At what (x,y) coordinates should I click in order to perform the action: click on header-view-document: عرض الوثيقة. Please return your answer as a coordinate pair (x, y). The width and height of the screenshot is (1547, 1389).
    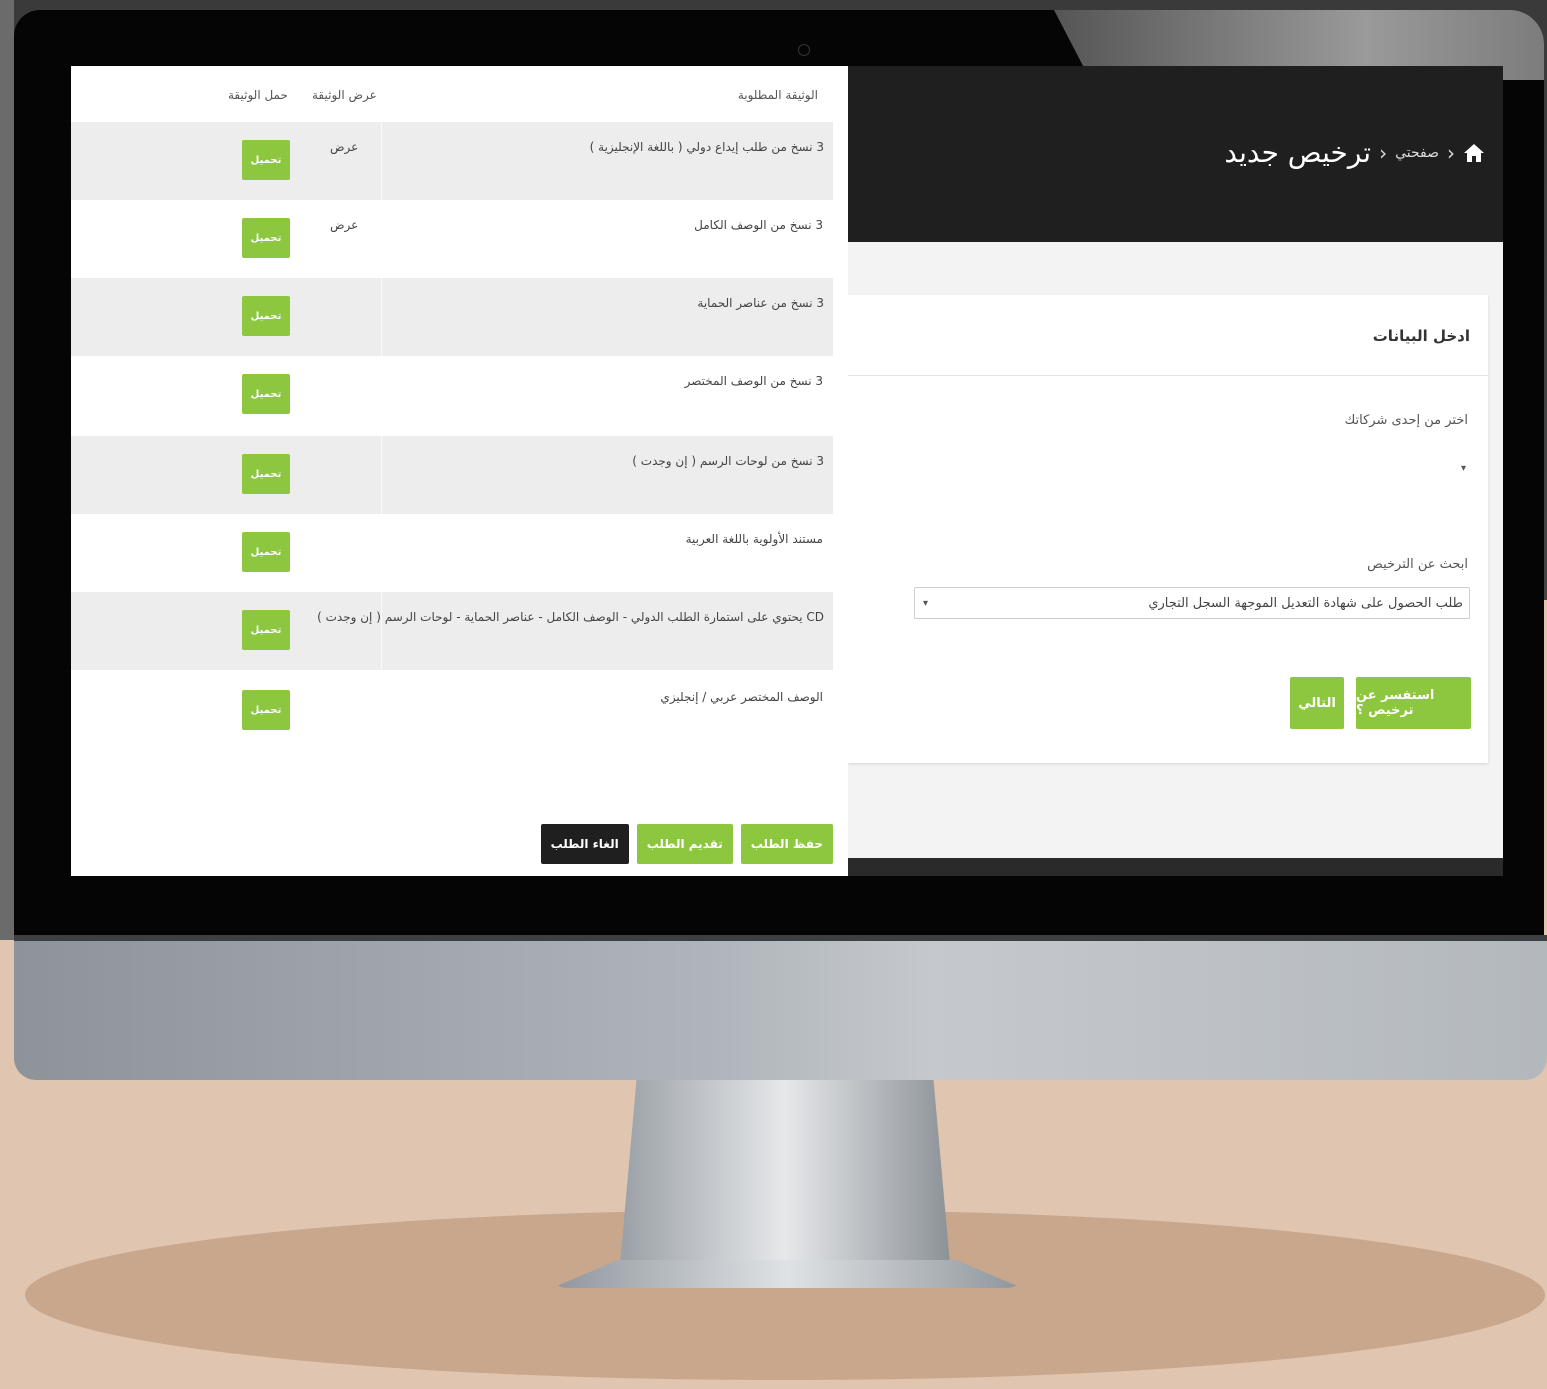
    Looking at the image, I should click on (344, 95).